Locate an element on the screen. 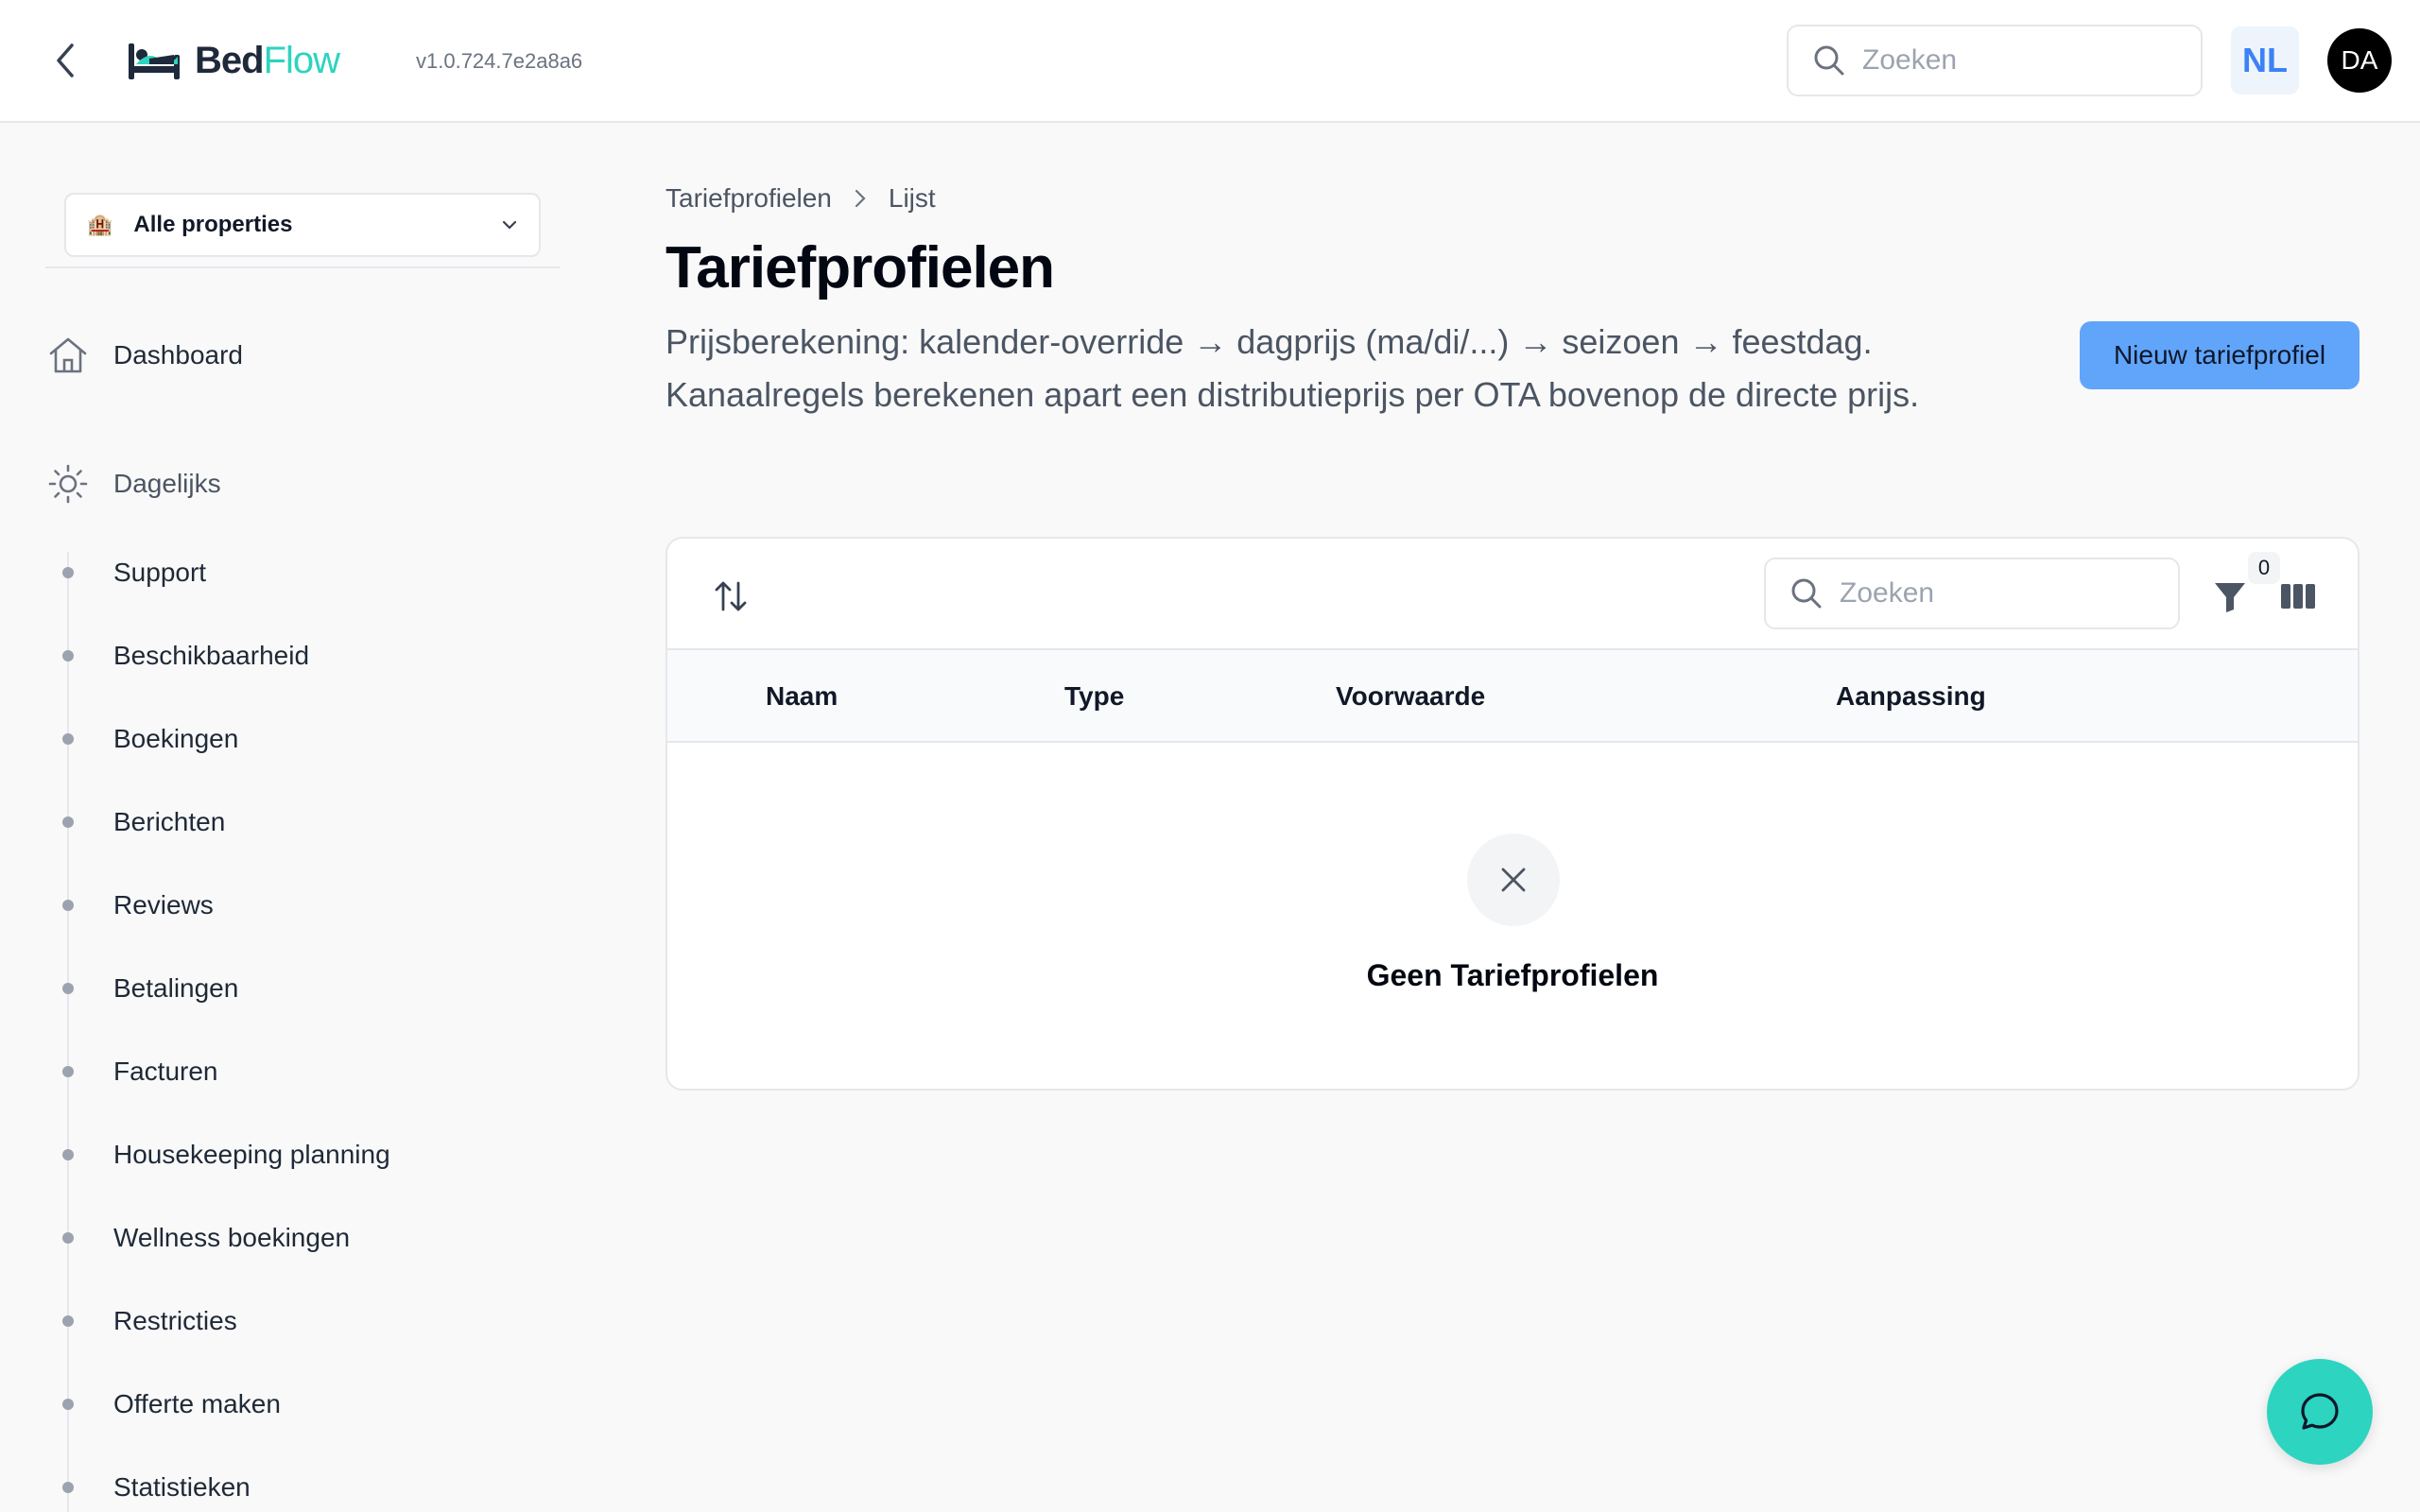 The height and width of the screenshot is (1512, 2420). sidebar-divider is located at coordinates (302, 267).